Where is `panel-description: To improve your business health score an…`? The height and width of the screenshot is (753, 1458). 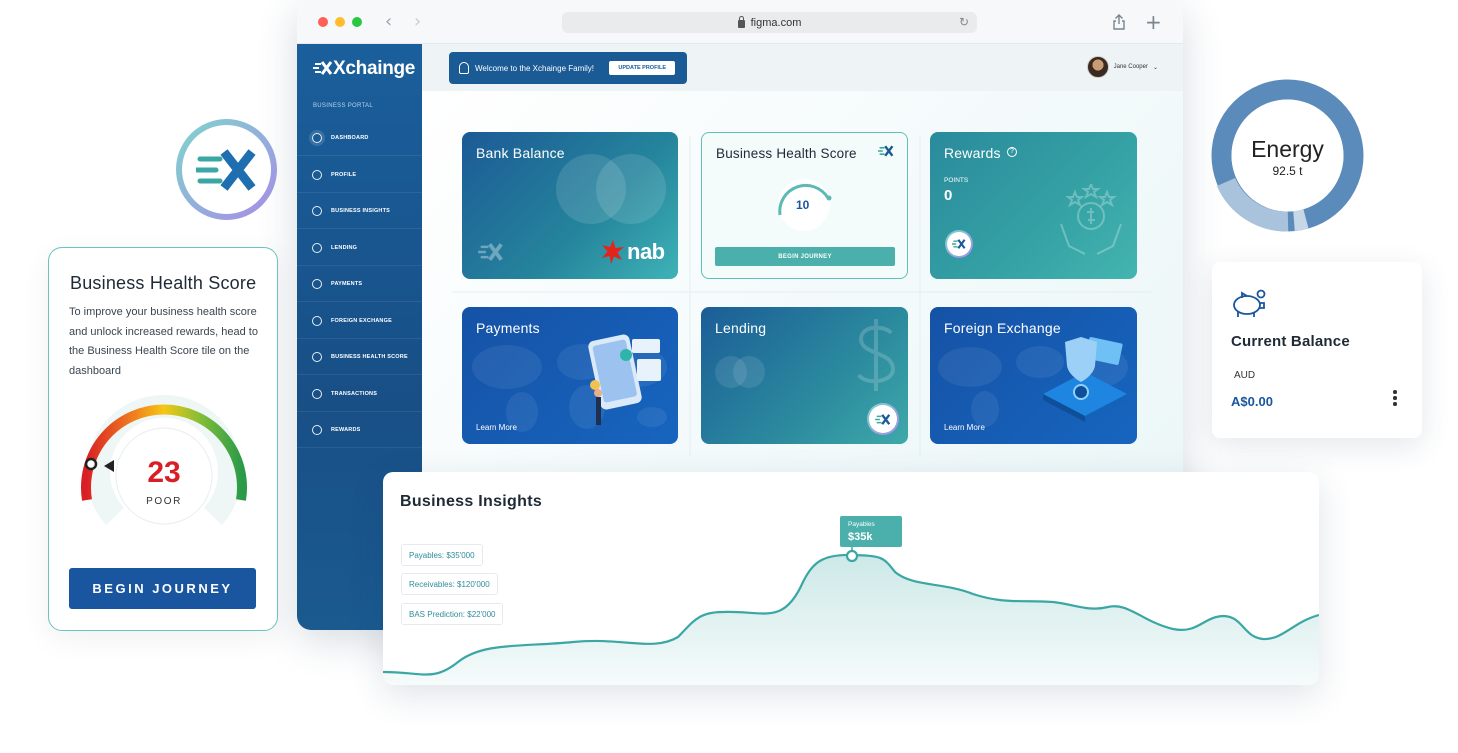 panel-description: To improve your business health score an… is located at coordinates (163, 341).